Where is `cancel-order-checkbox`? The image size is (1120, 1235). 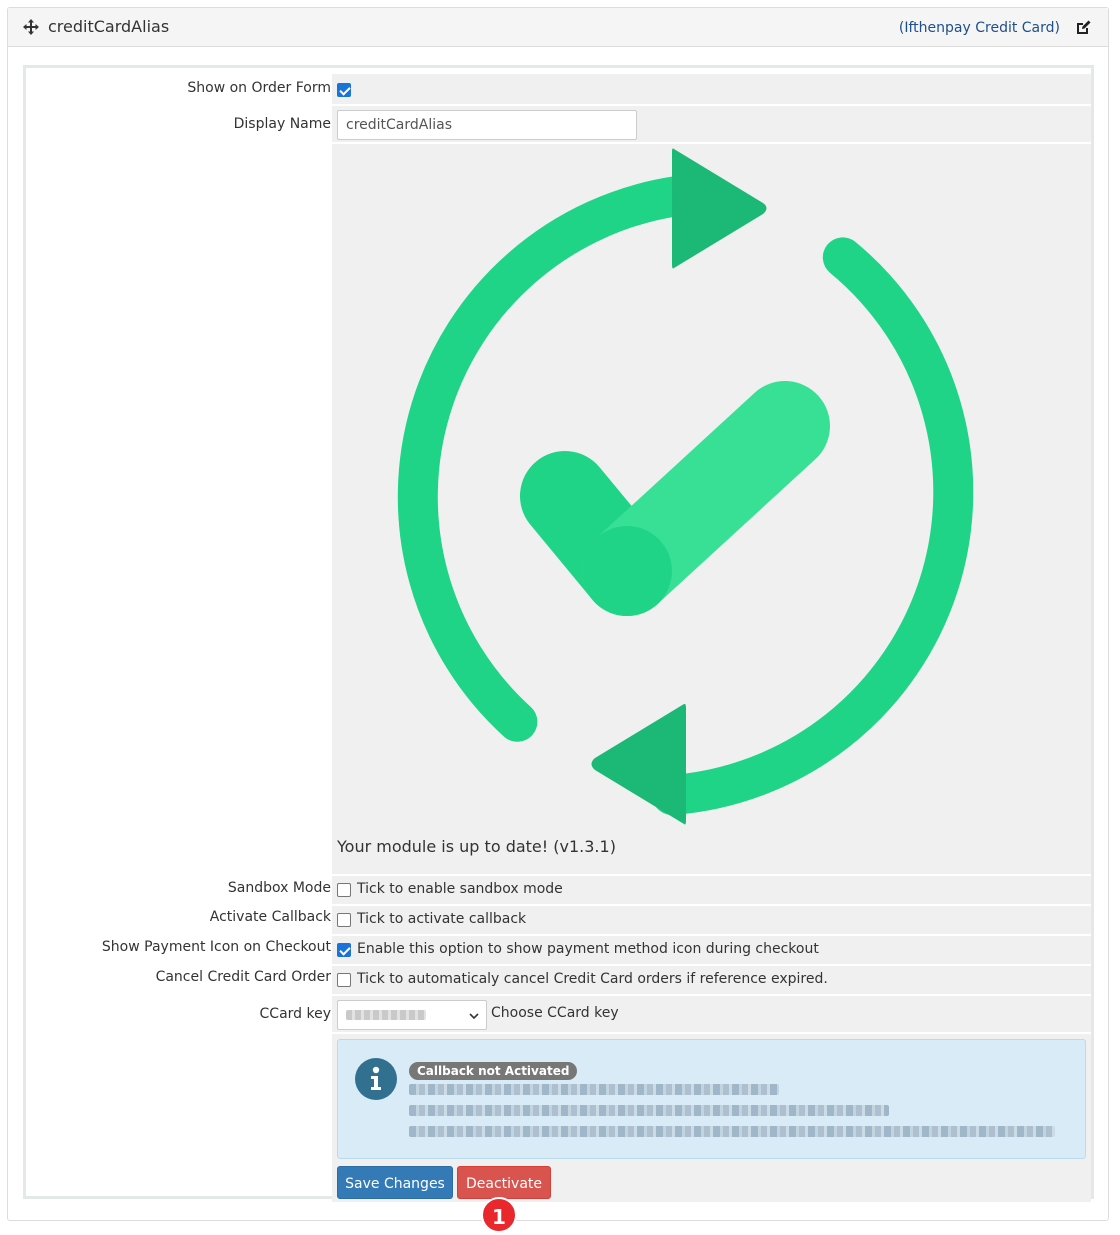
cancel-order-checkbox is located at coordinates (344, 980).